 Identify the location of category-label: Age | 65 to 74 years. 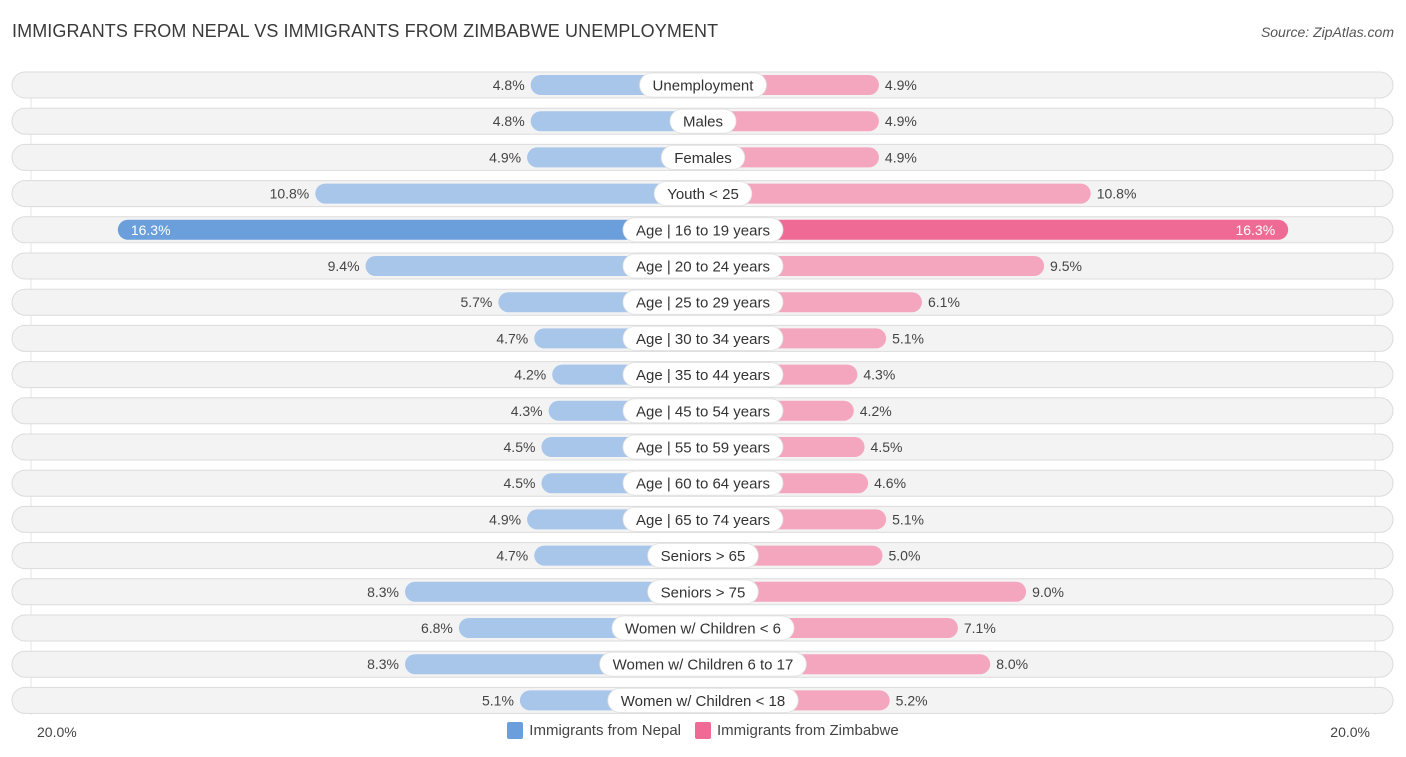
(703, 520).